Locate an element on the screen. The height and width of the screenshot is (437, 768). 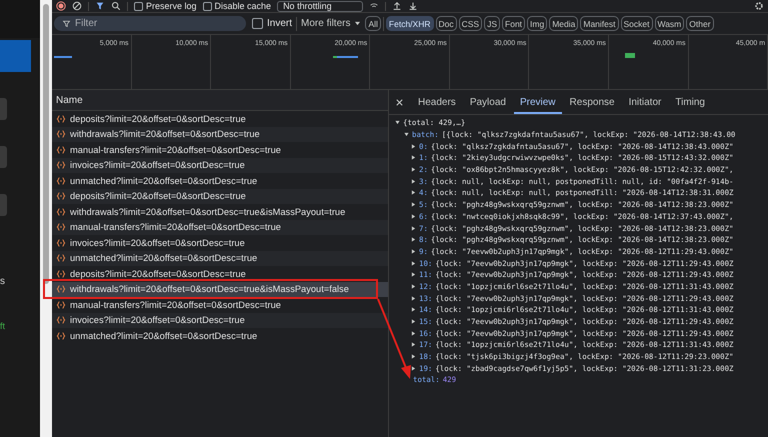
tab: Initiator is located at coordinates (645, 102).